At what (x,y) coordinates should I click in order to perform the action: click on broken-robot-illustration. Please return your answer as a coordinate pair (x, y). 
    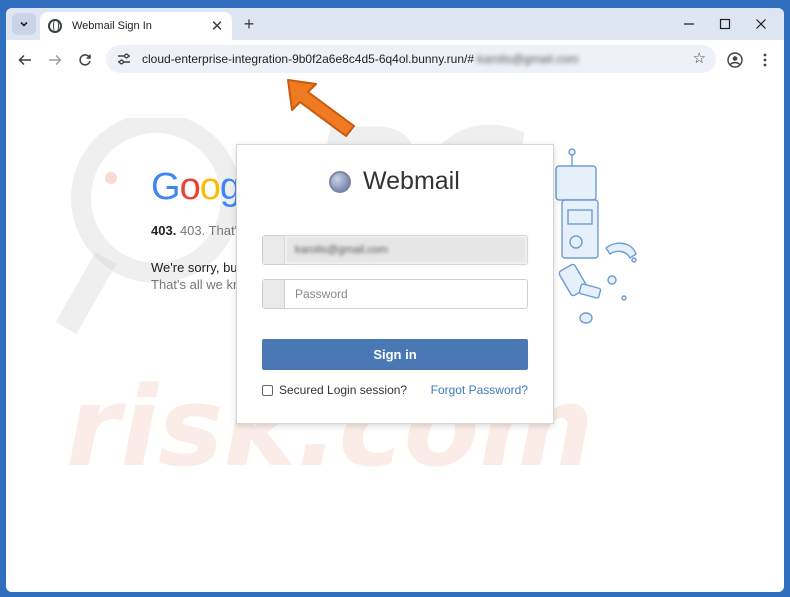
    Looking at the image, I should click on (596, 236).